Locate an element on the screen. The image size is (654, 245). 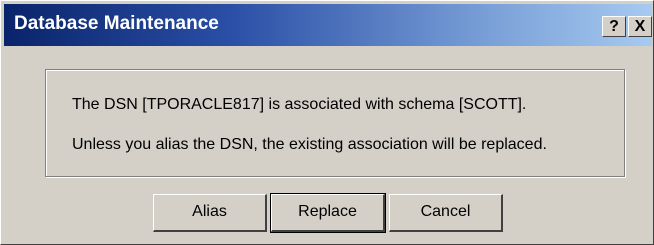
replace-button: Replace is located at coordinates (328, 213).